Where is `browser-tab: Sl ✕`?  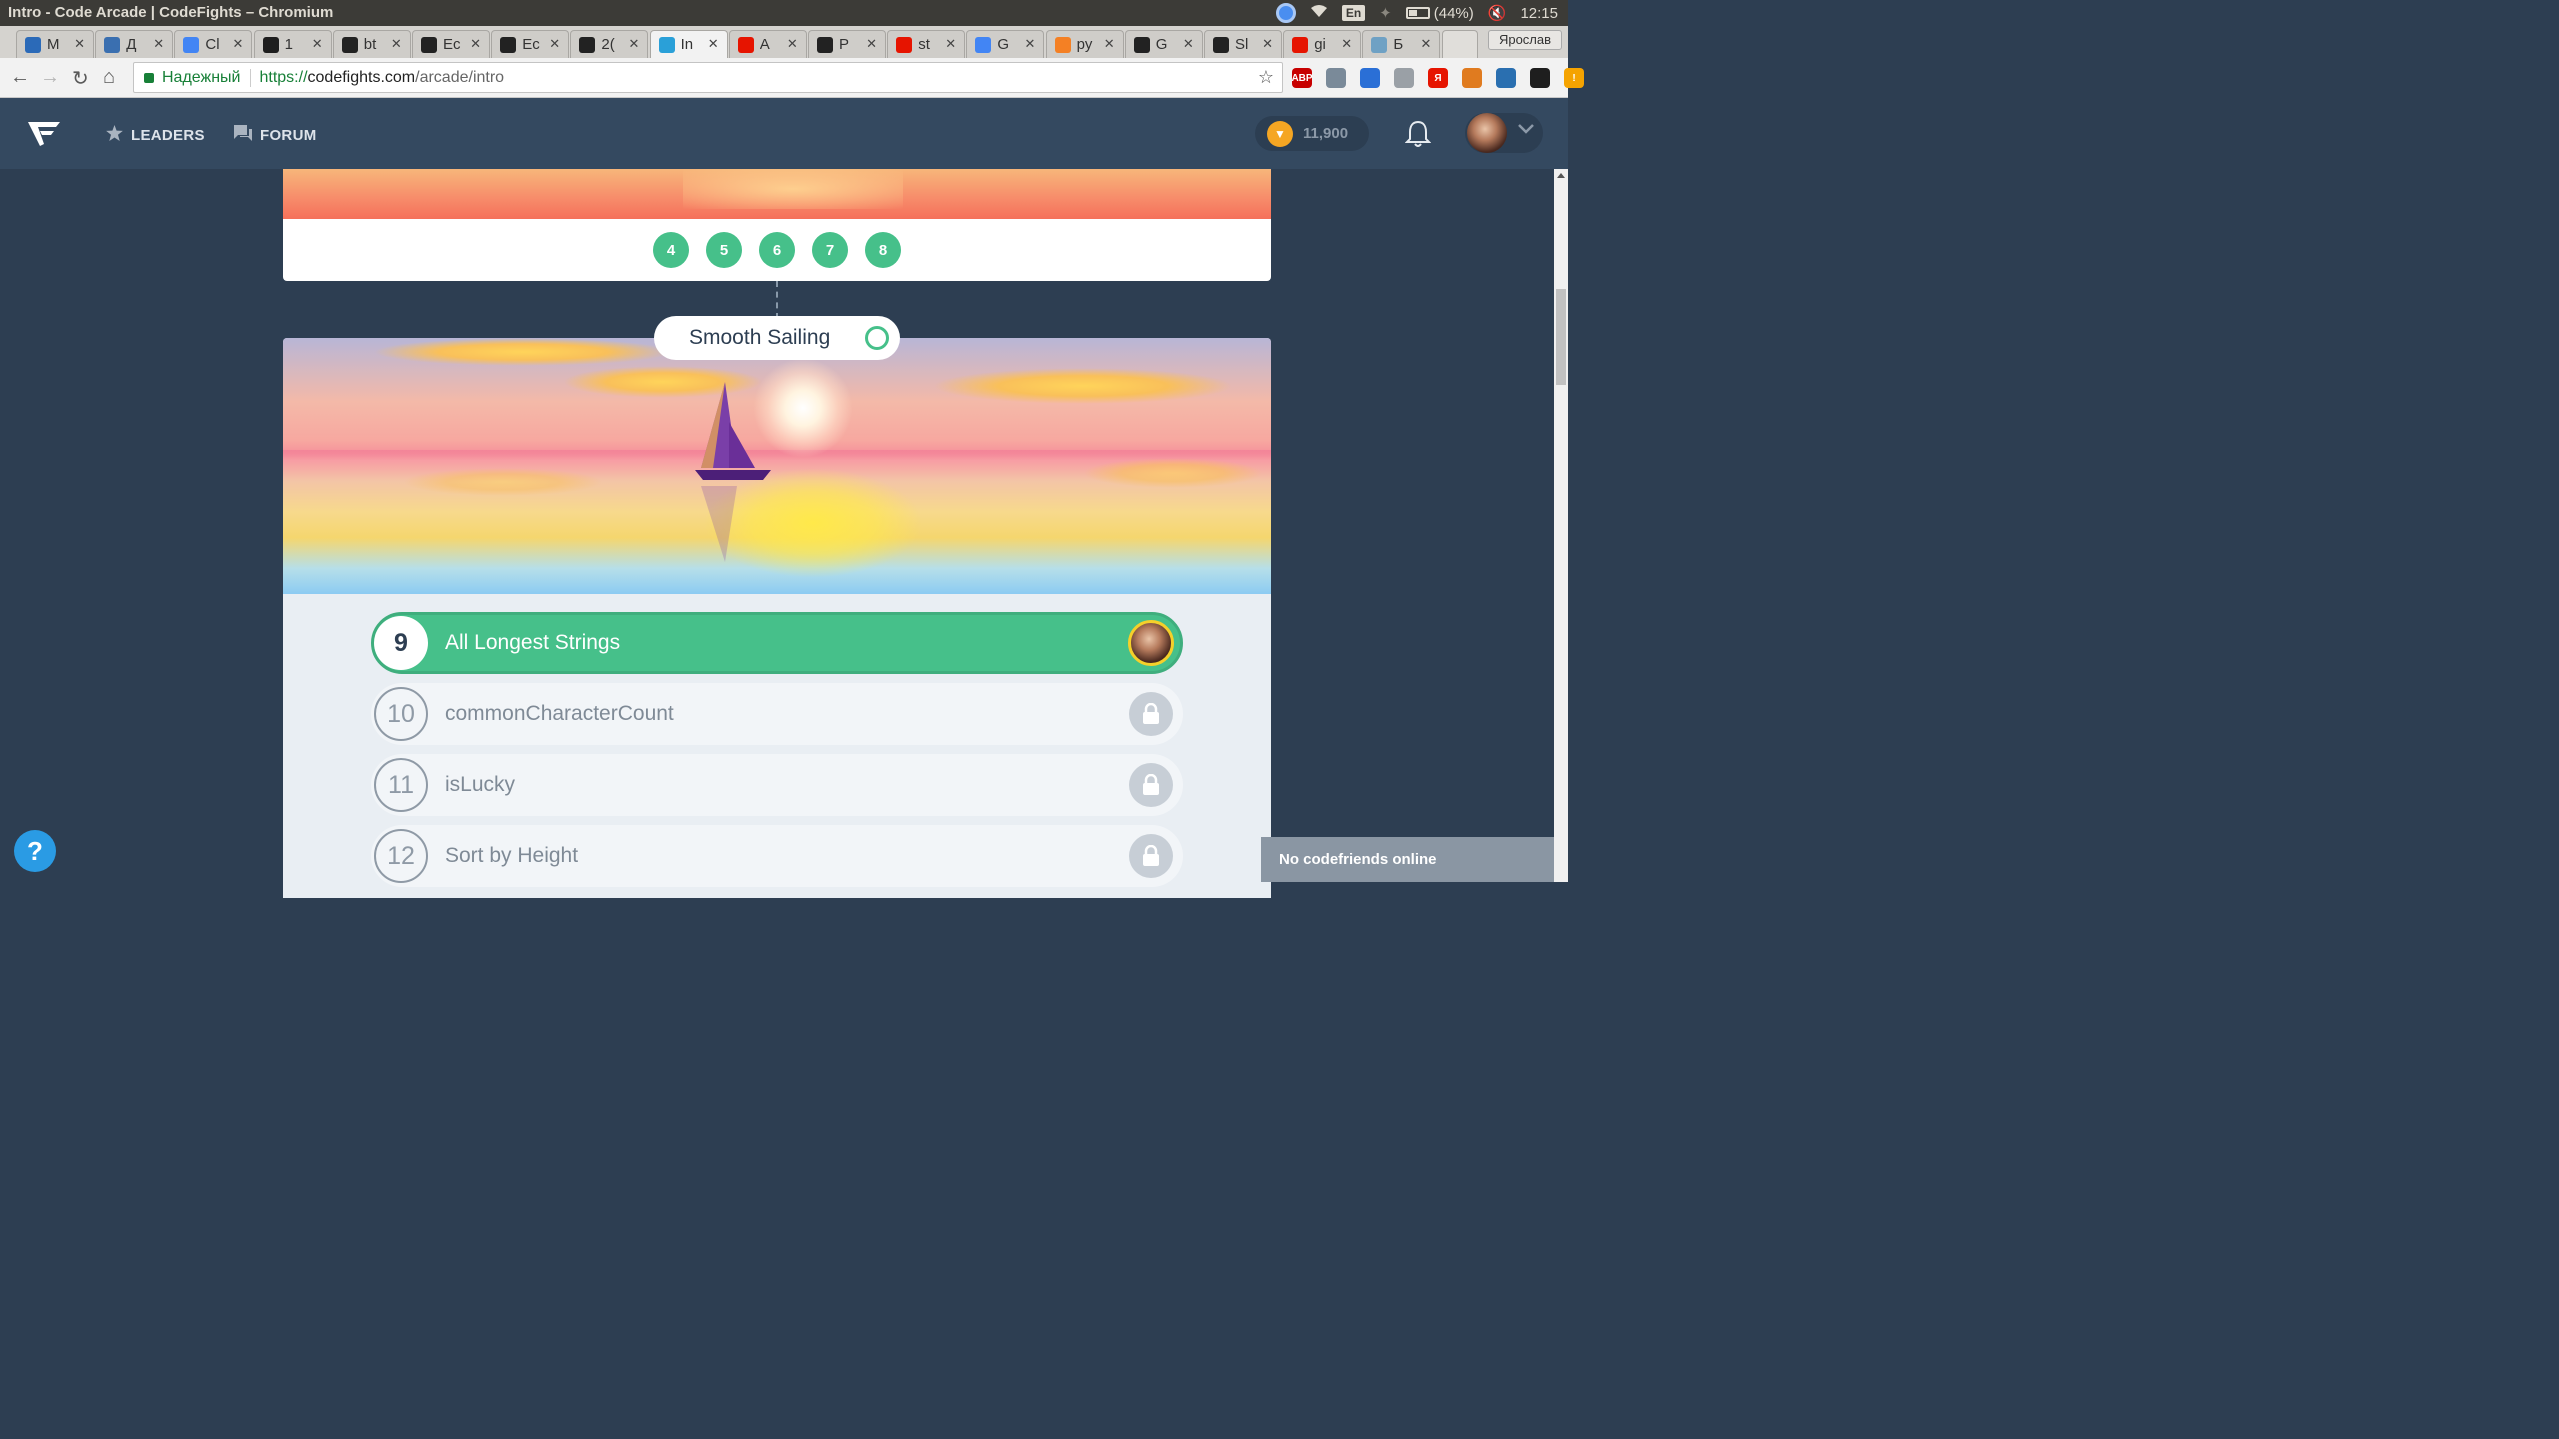 browser-tab: Sl ✕ is located at coordinates (1243, 44).